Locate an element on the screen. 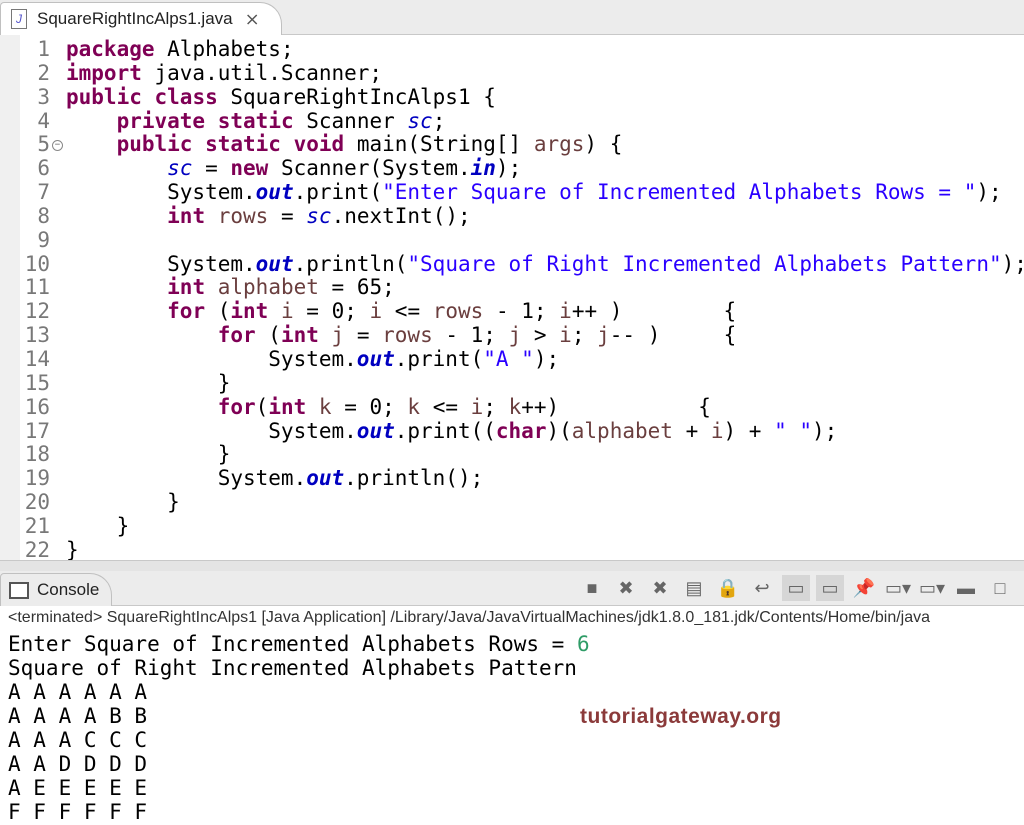 Image resolution: width=1024 pixels, height=825 pixels. code-token: + is located at coordinates (691, 430).